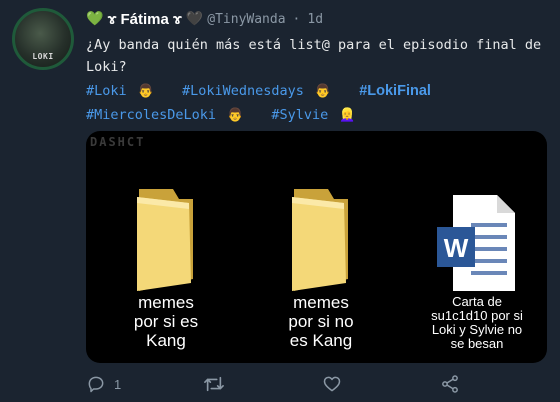 Image resolution: width=560 pixels, height=402 pixels. What do you see at coordinates (118, 142) in the screenshot?
I see `image-watermark: DASHCT` at bounding box center [118, 142].